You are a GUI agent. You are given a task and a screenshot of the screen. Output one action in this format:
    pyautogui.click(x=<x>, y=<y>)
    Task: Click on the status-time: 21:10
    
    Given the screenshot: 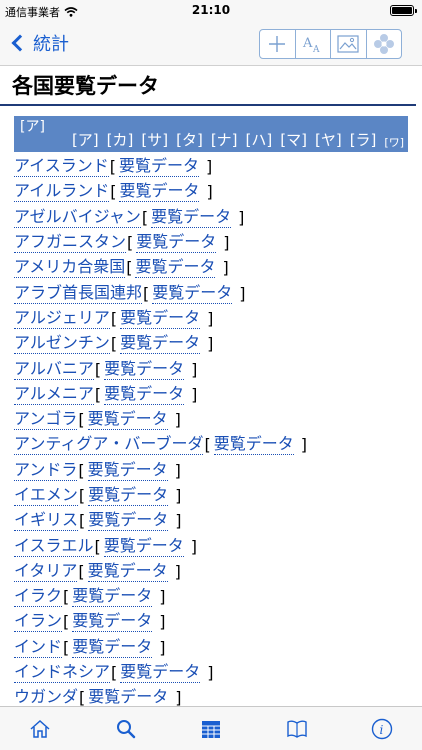 What is the action you would take?
    pyautogui.click(x=211, y=10)
    